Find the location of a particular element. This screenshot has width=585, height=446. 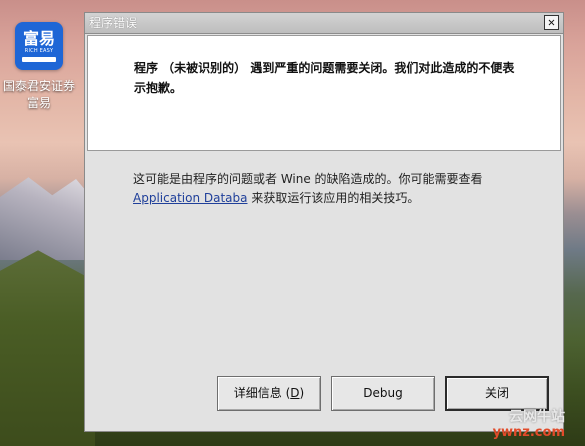

mountain-wallpaper is located at coordinates (47, 218).